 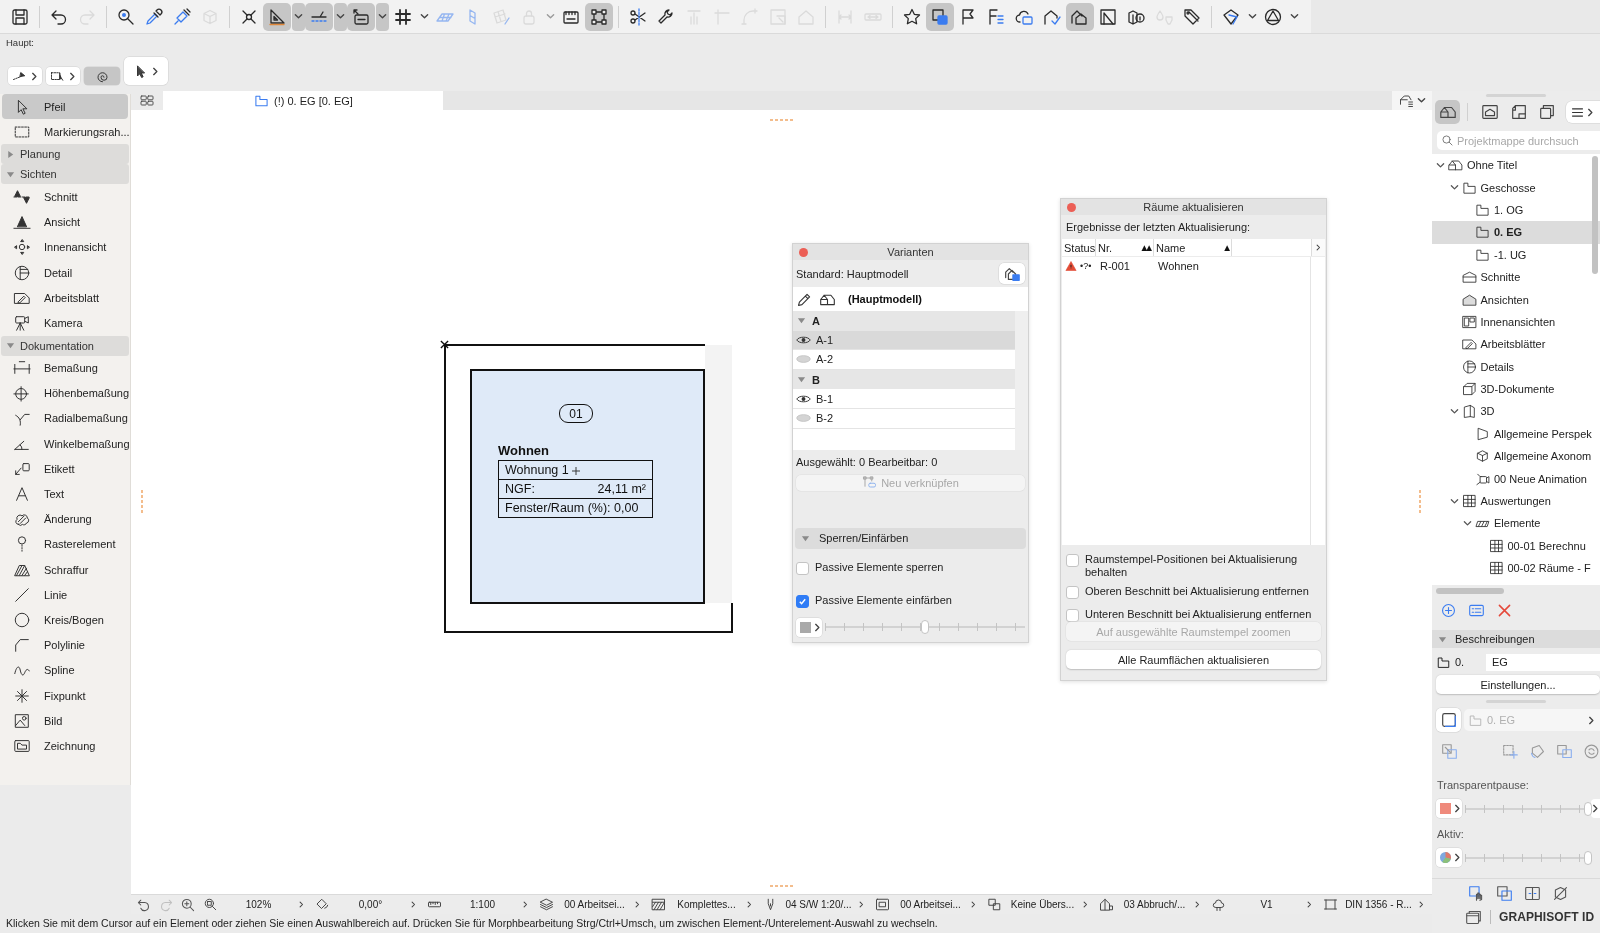 What do you see at coordinates (1516, 568) in the screenshot?
I see `tree-item: 00-02 Räume - F` at bounding box center [1516, 568].